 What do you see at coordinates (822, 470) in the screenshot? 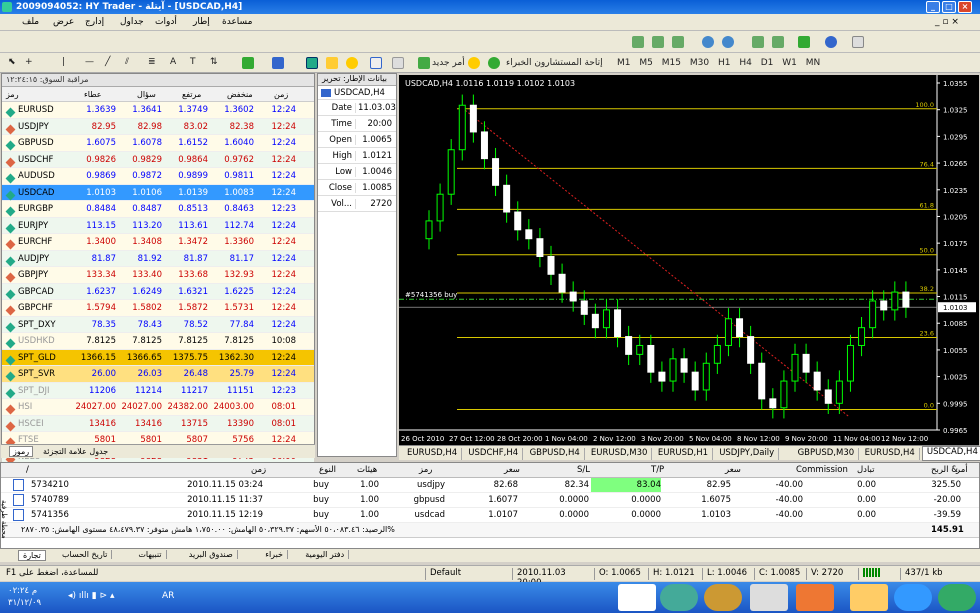
I see `terminal-column-header: Commission` at bounding box center [822, 470].